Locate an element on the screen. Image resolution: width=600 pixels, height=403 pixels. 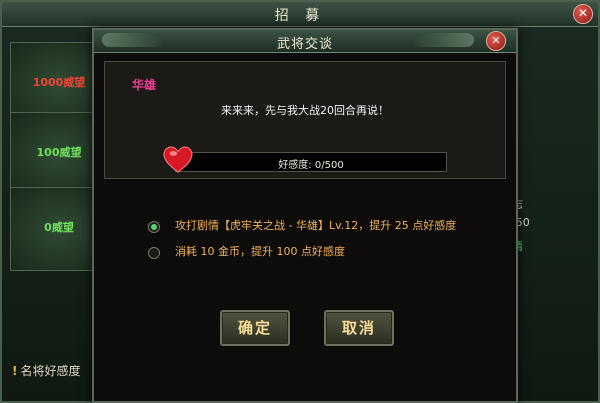
hint-text: 名将好感度 is located at coordinates (50, 371).